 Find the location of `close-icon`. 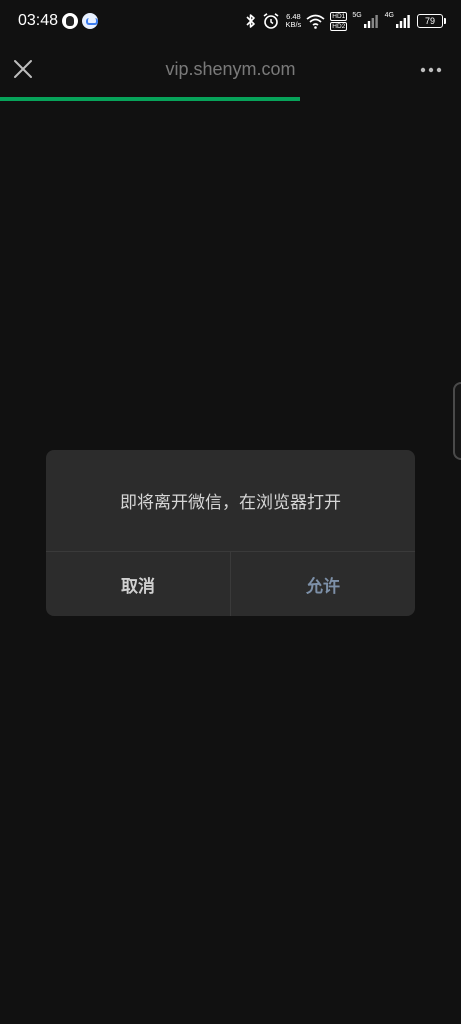

close-icon is located at coordinates (23, 69).